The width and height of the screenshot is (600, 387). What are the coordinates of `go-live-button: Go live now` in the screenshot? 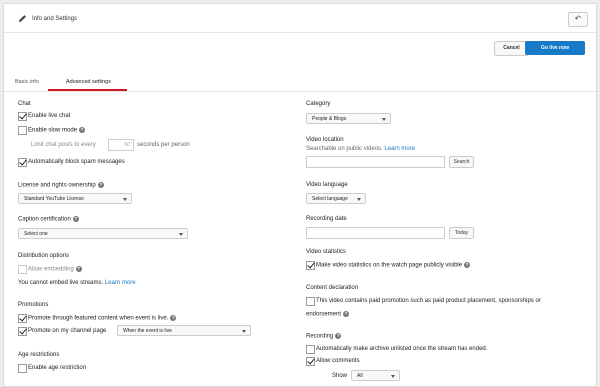 It's located at (555, 48).